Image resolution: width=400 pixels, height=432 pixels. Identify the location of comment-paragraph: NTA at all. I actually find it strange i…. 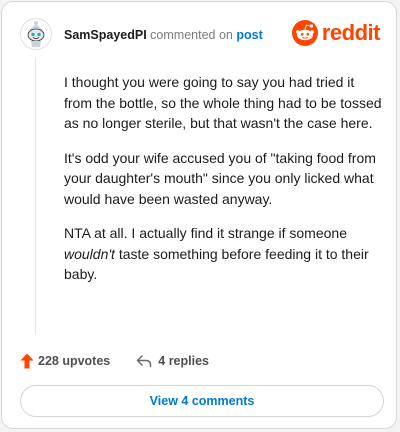
(223, 254).